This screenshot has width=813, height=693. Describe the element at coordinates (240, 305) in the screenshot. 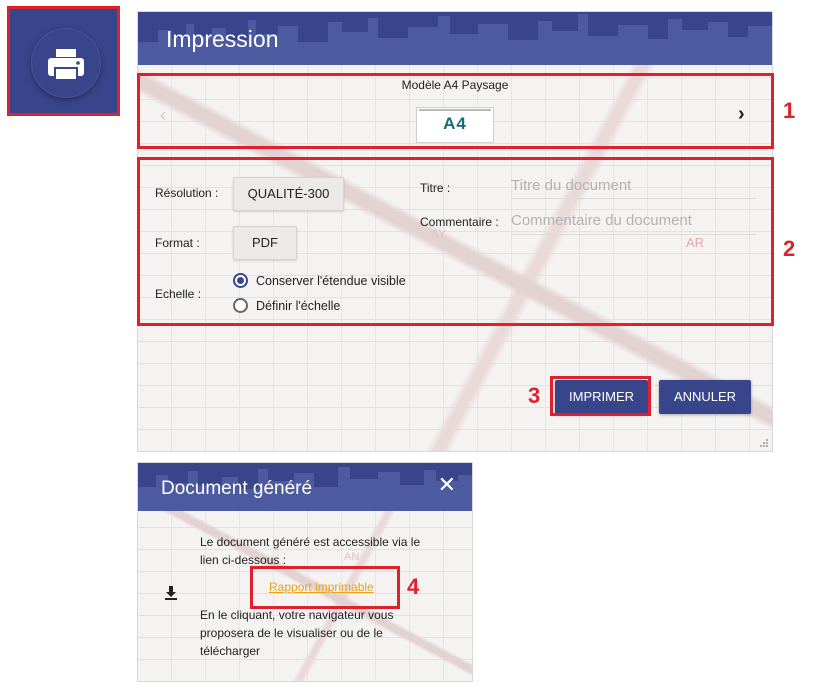

I see `radio-define-scale` at that location.